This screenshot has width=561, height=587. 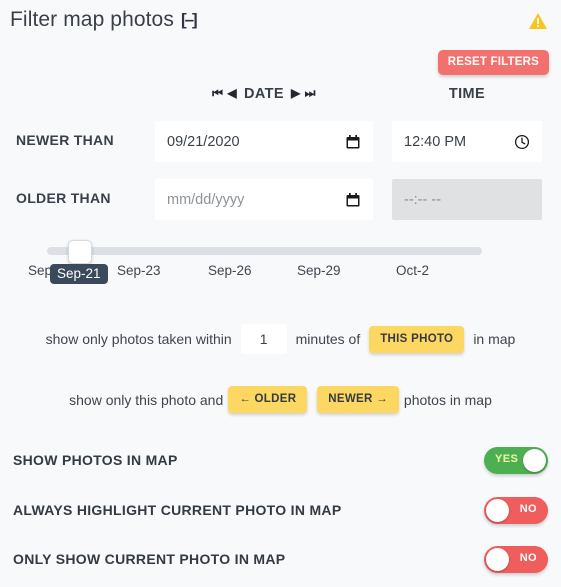 I want to click on step-prev-icon: ◀, so click(x=232, y=93).